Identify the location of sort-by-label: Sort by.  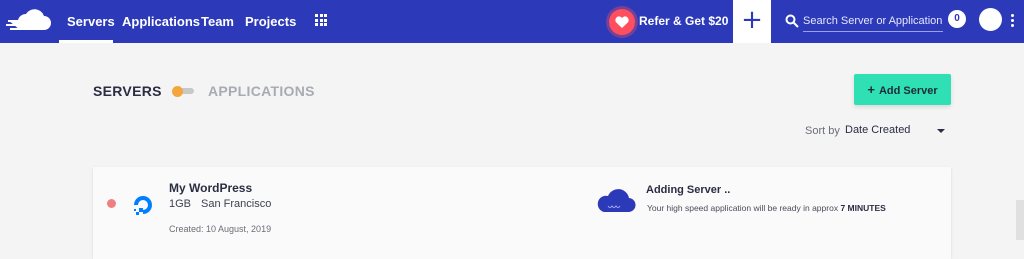
(822, 131).